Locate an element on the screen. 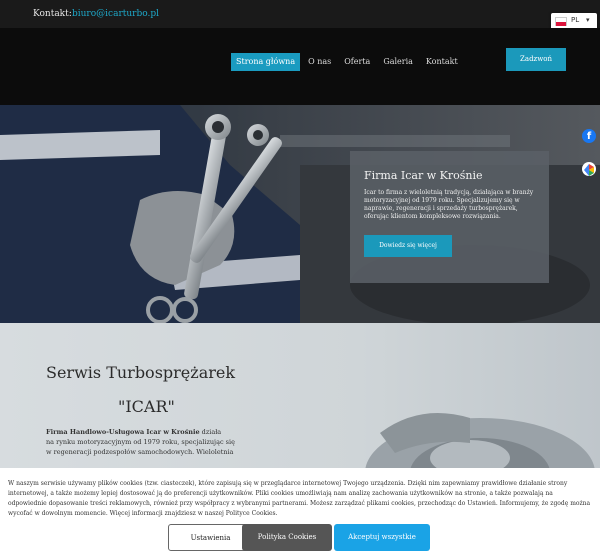  google-icon is located at coordinates (589, 169).